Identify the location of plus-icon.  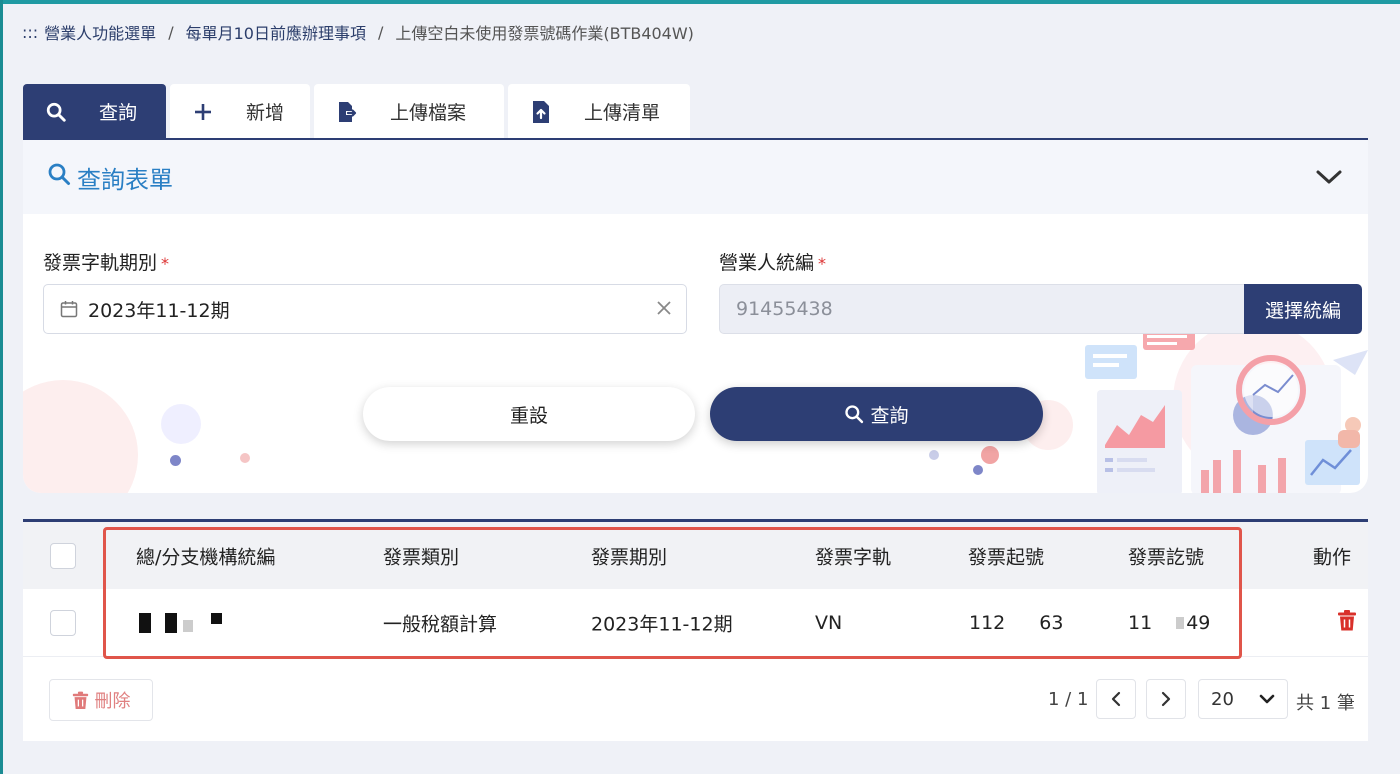
(203, 112).